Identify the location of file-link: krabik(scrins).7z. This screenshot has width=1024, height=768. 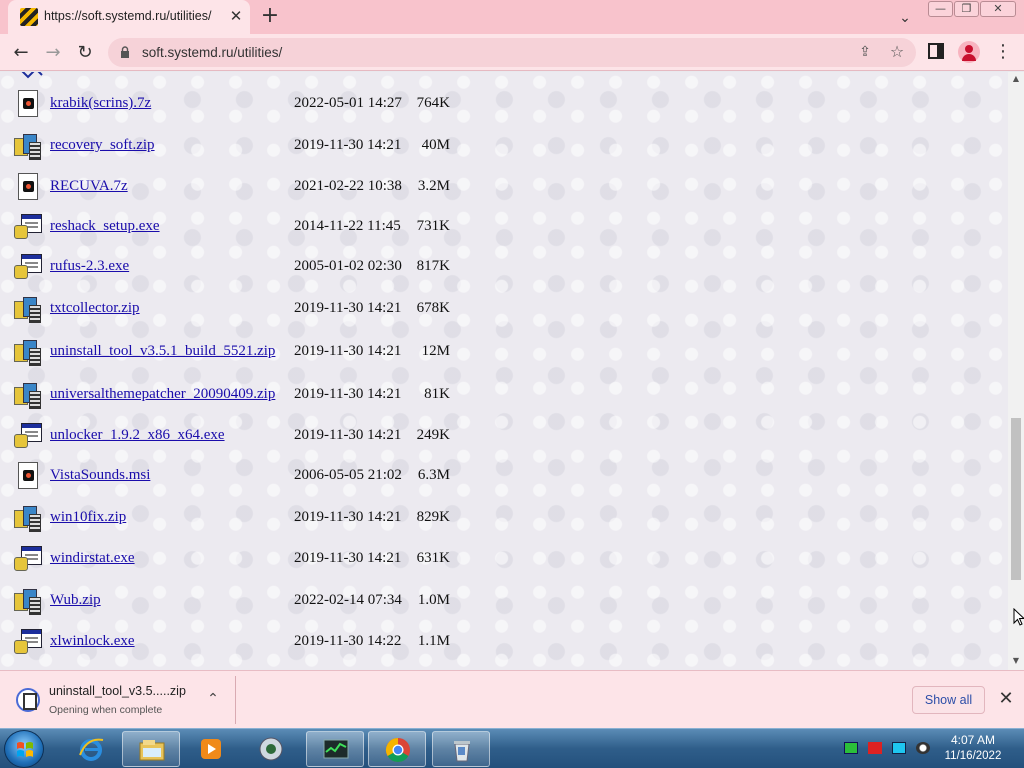
(100, 103).